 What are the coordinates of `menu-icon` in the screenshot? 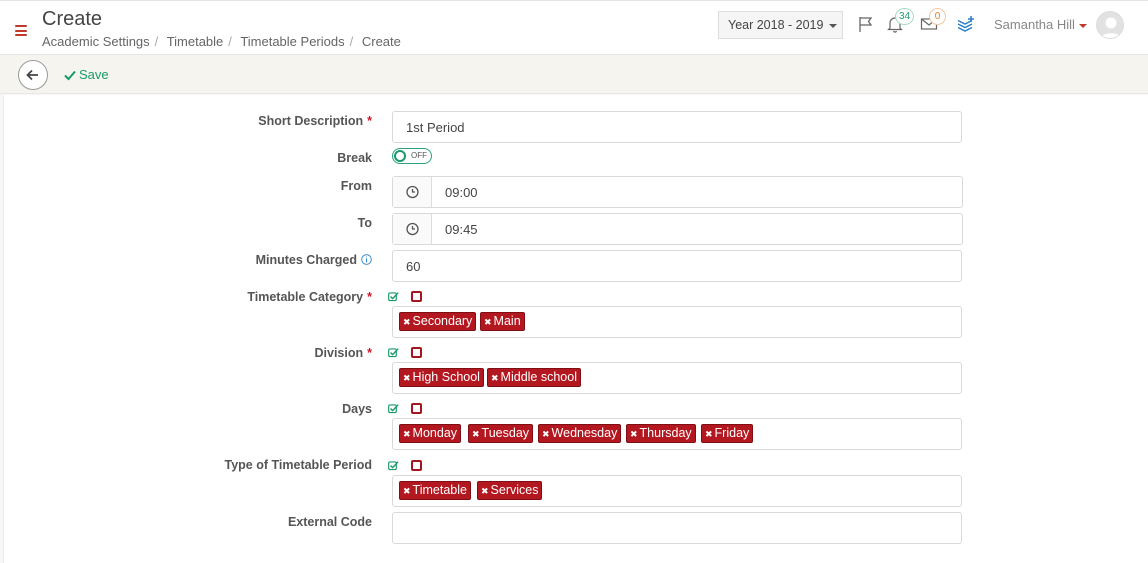 It's located at (21, 30).